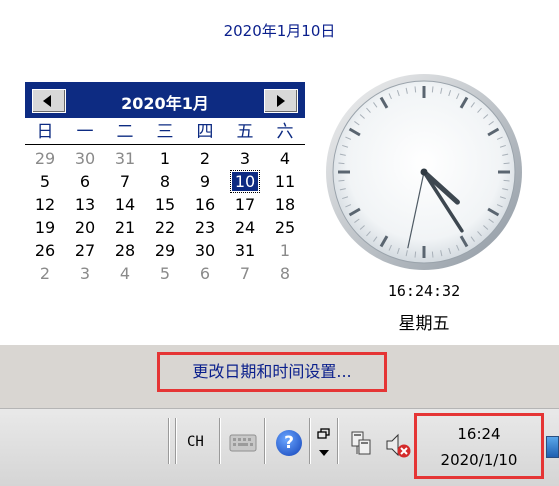 The height and width of the screenshot is (486, 559). I want to click on tray-date: 2020/1/10, so click(479, 460).